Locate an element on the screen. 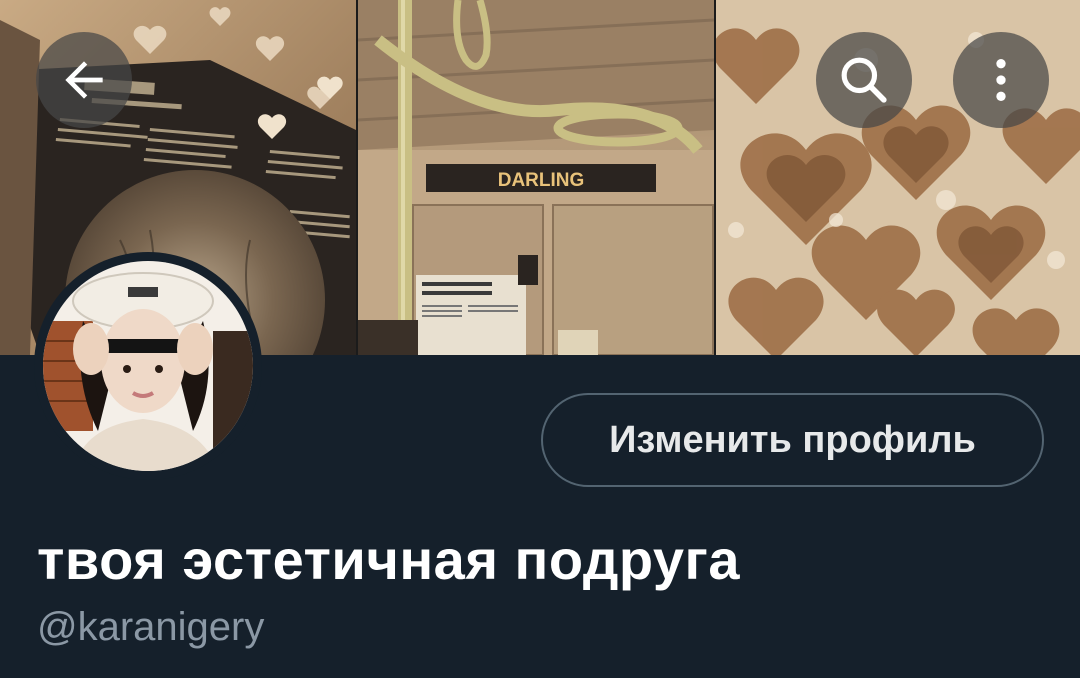 The width and height of the screenshot is (1080, 678). edit-profile-button: Изменить профиль is located at coordinates (792, 440).